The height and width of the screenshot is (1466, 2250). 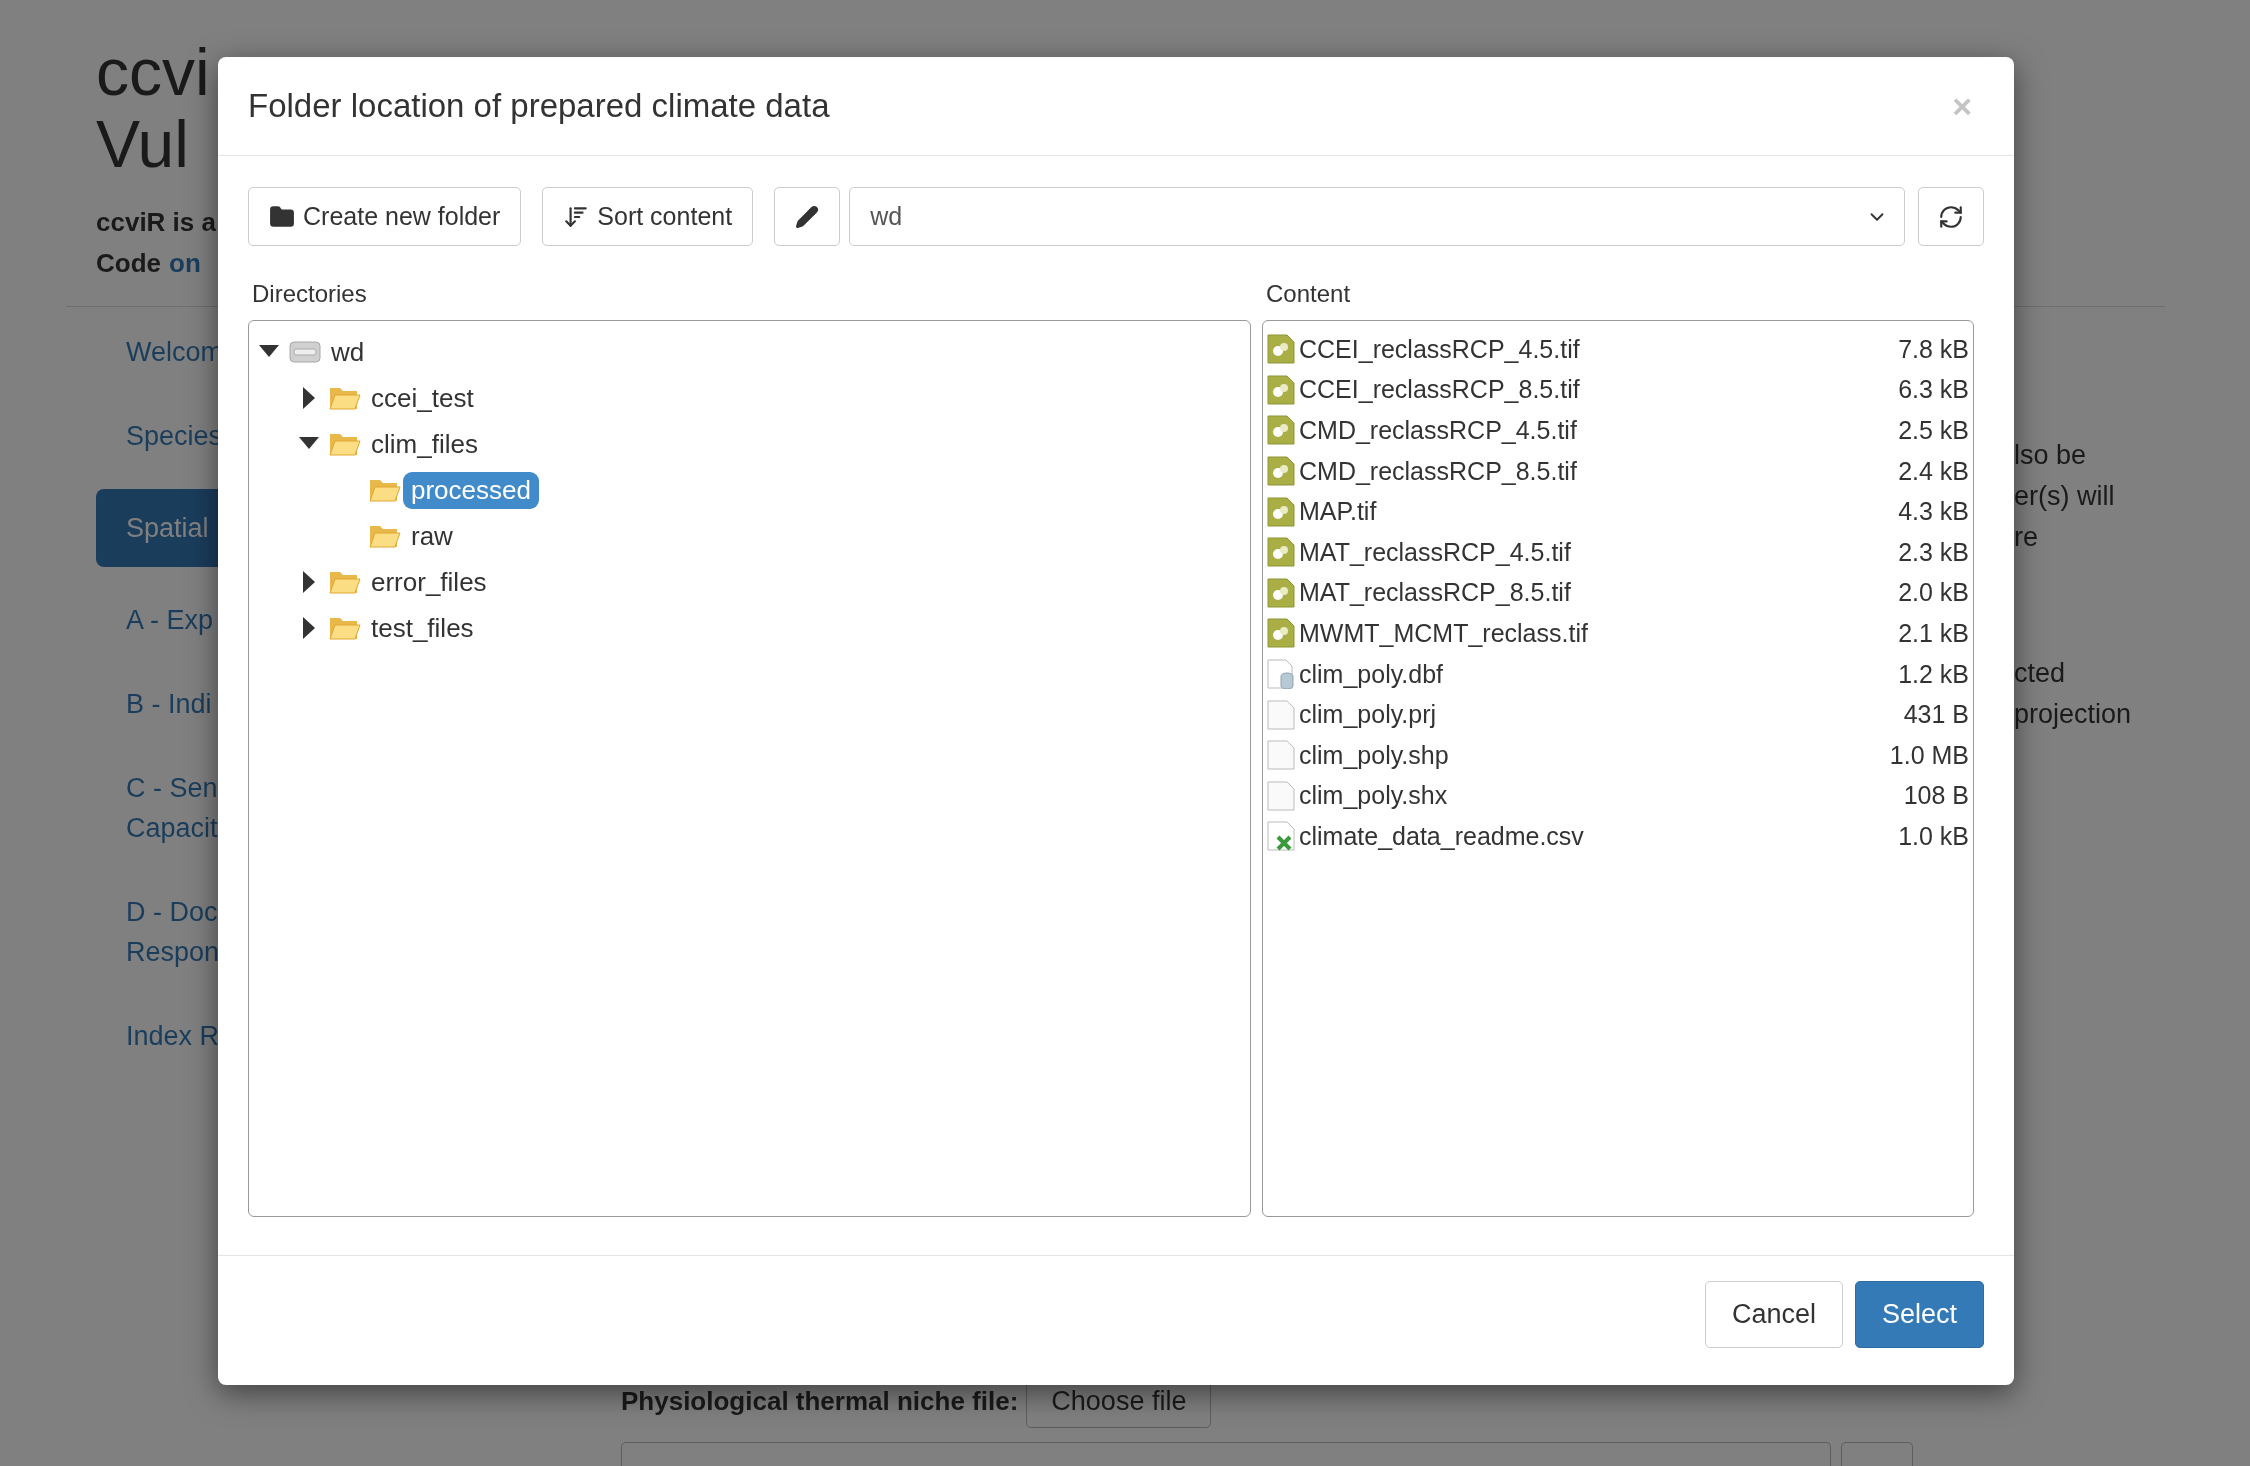 I want to click on primary-button: Select, so click(x=1919, y=1314).